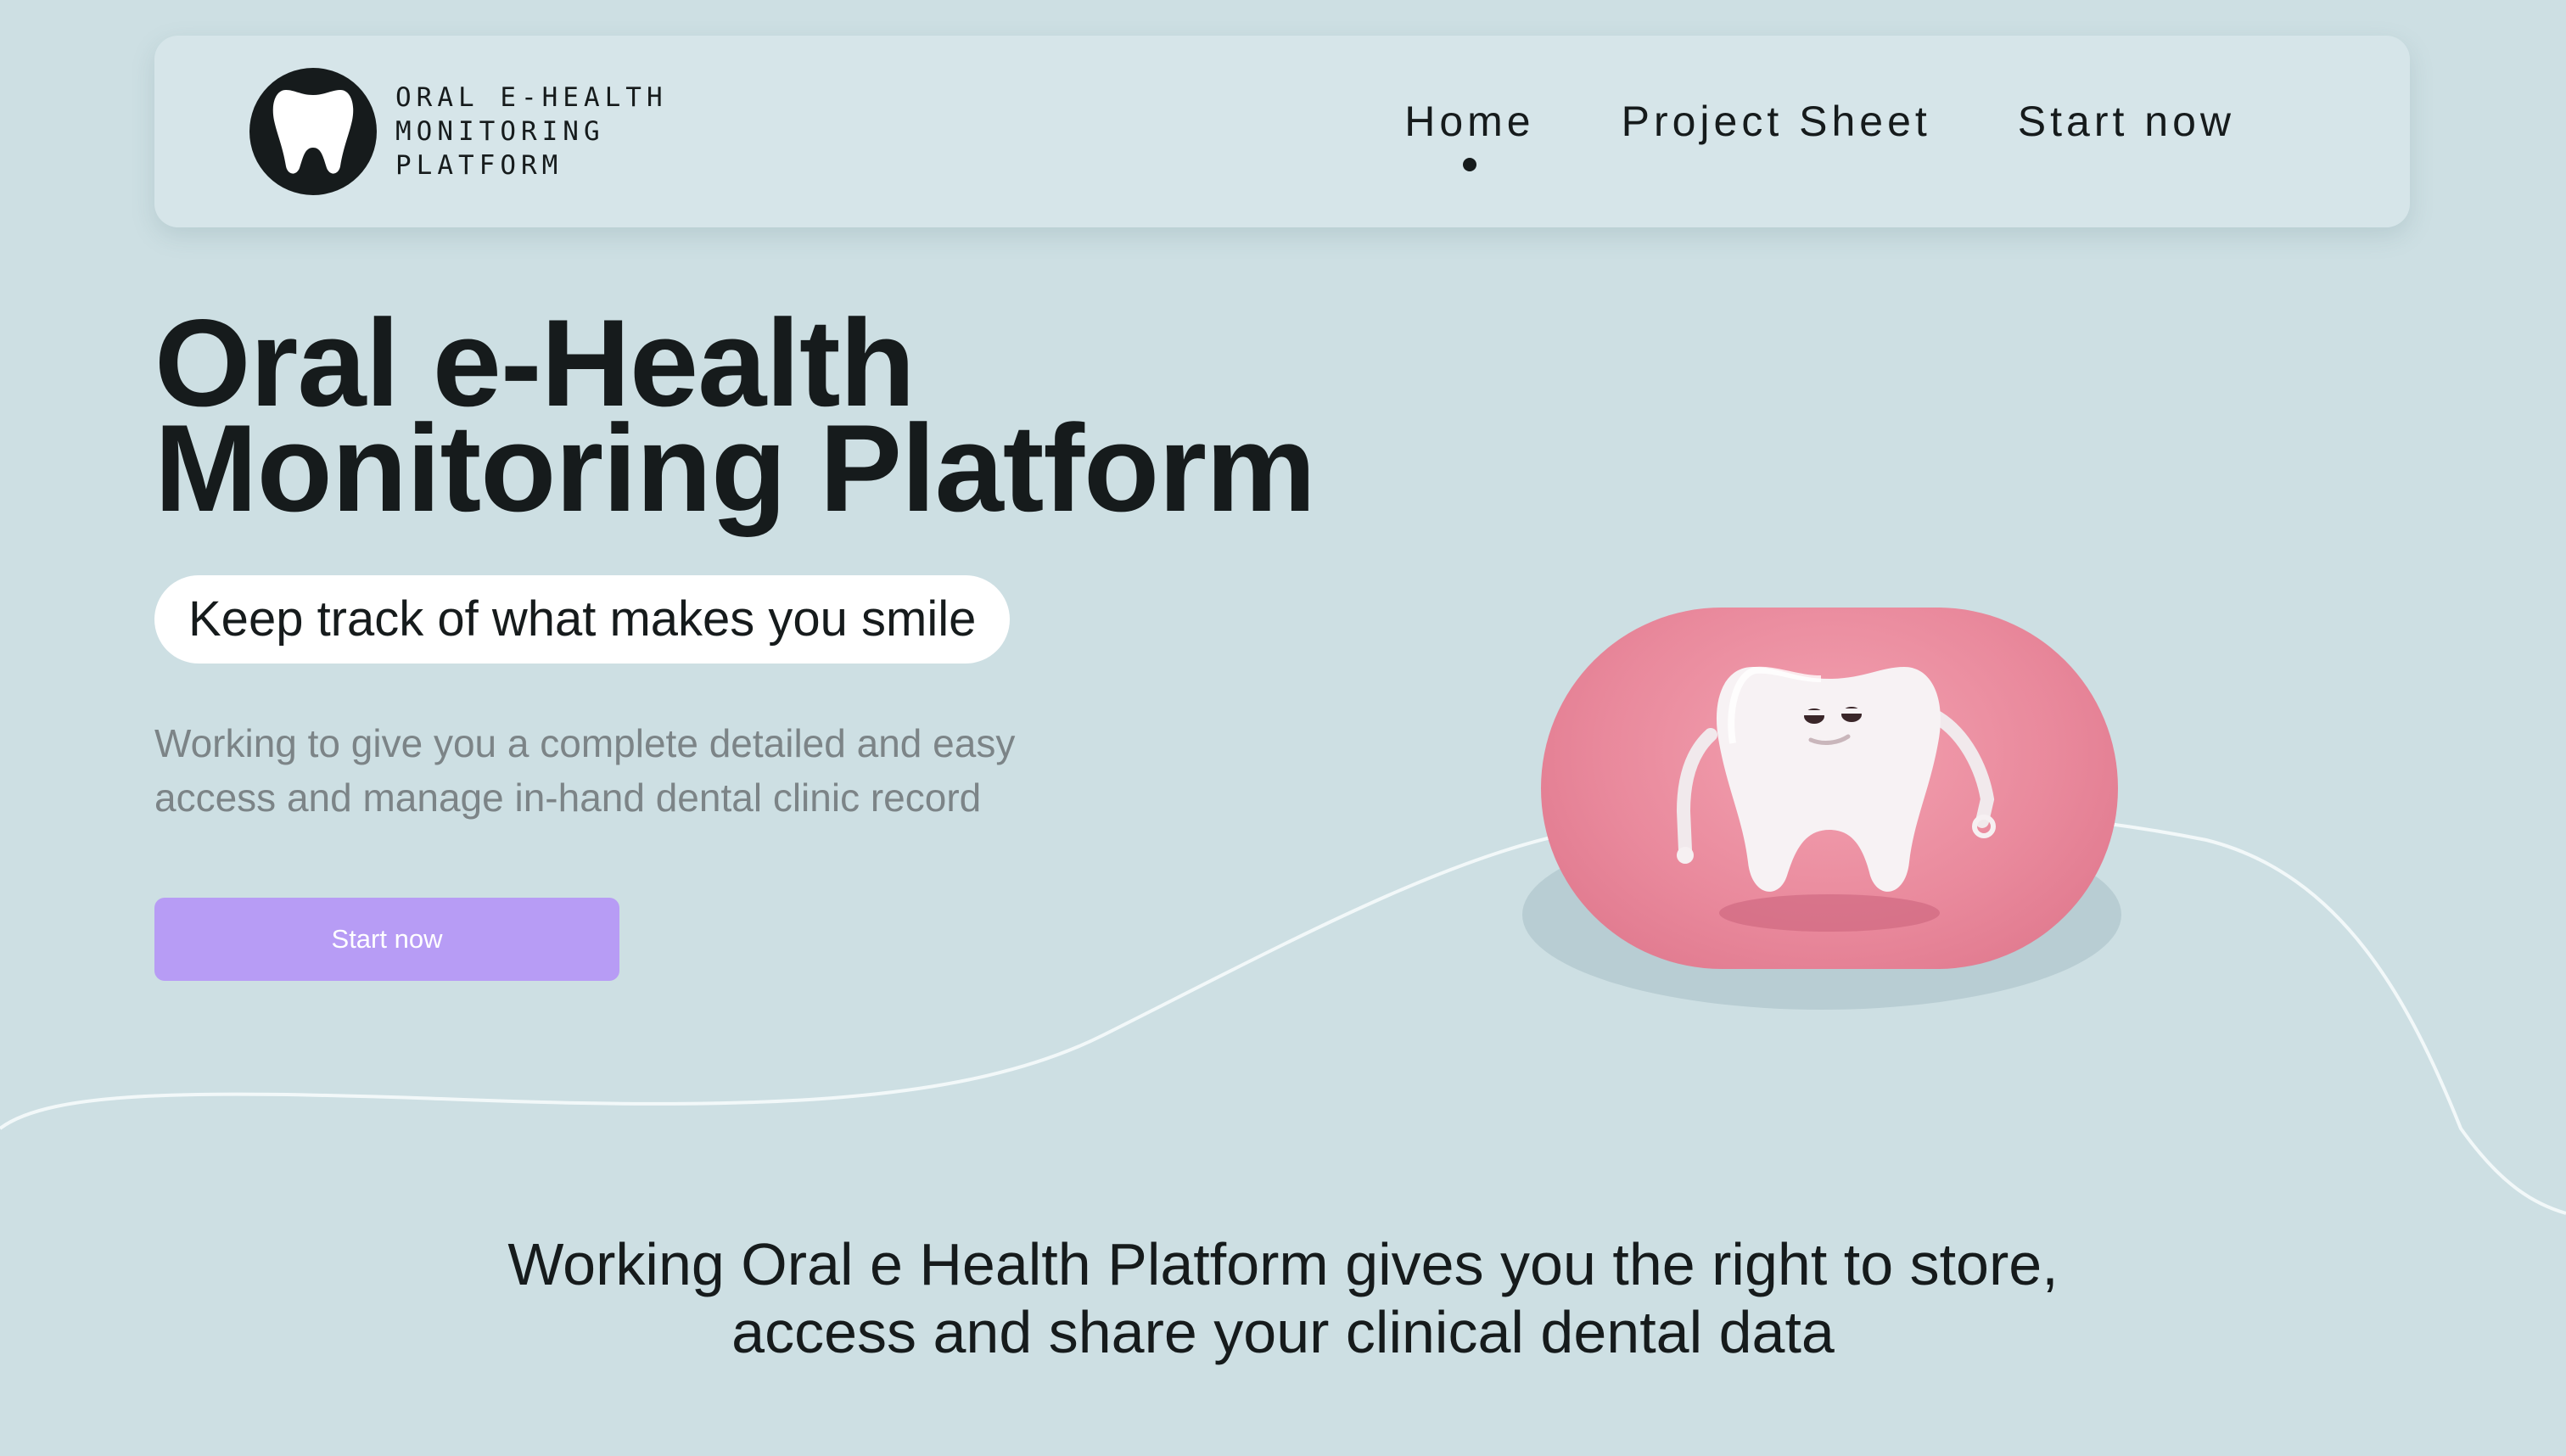 The image size is (2566, 1456). I want to click on logo: ORAL E-HEALTH MONITORING PLATFORM, so click(462, 131).